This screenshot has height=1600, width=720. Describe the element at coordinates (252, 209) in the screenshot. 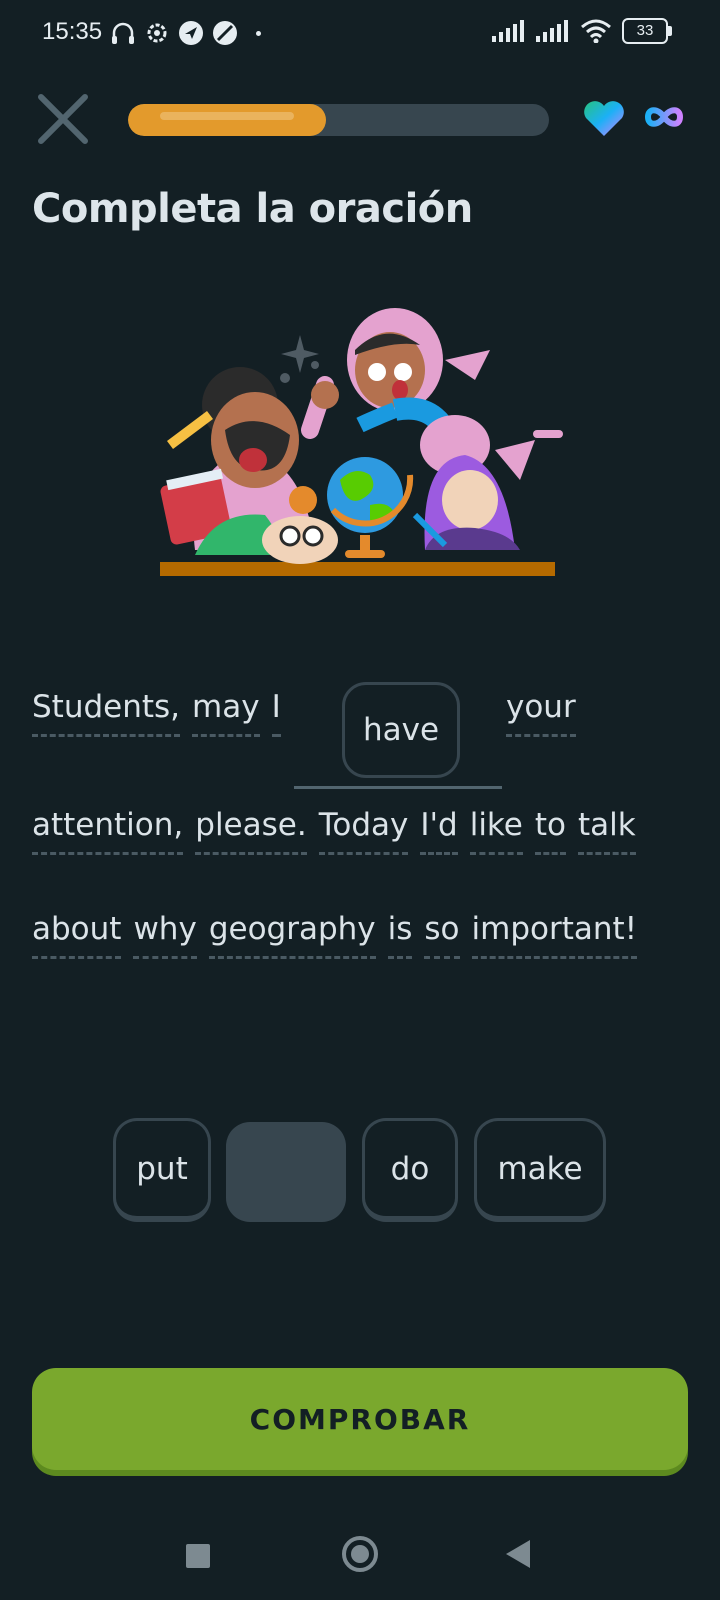

I see `exercise-title: Completa la oración` at that location.